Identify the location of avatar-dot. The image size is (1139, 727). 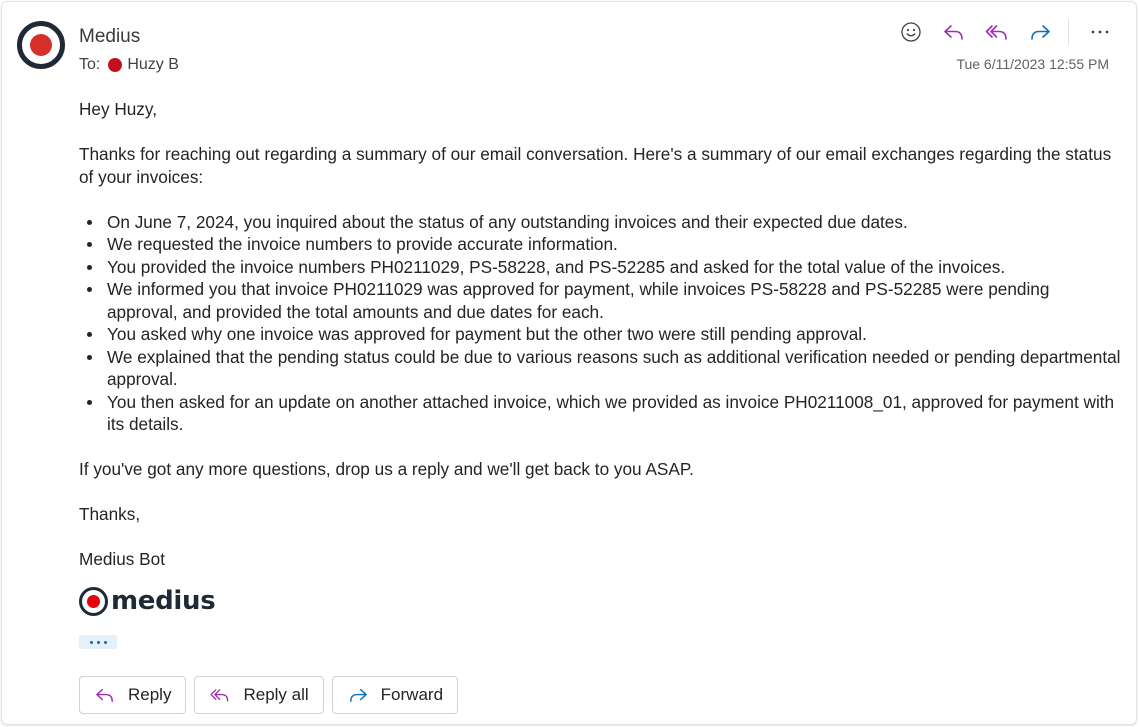
(41, 45).